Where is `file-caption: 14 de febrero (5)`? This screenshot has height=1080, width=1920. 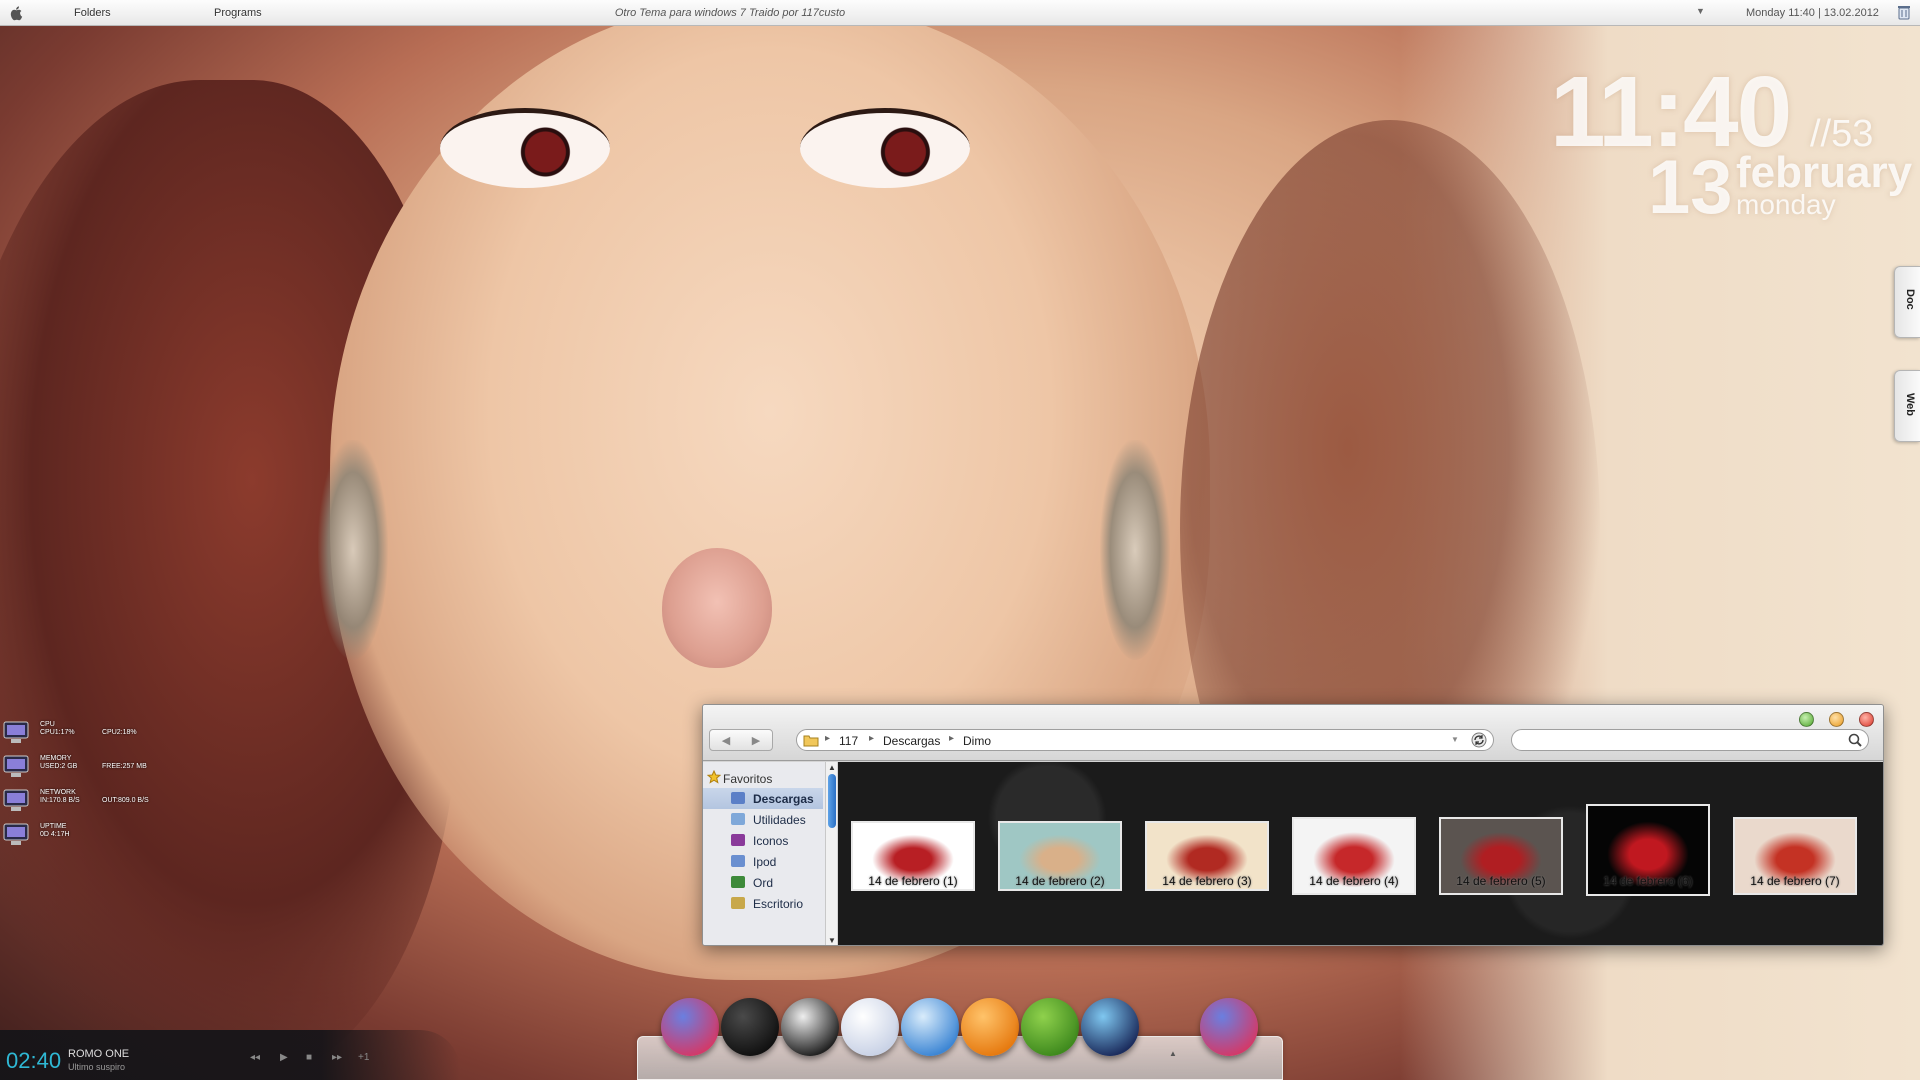
file-caption: 14 de febrero (5) is located at coordinates (1501, 881).